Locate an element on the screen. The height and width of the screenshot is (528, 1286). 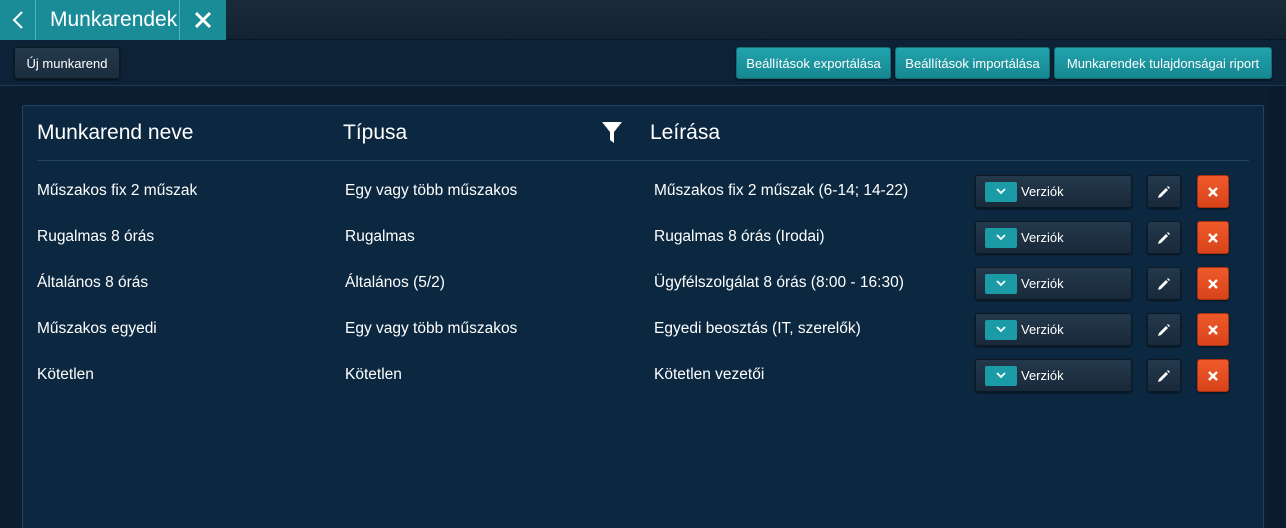
close-icon is located at coordinates (203, 20).